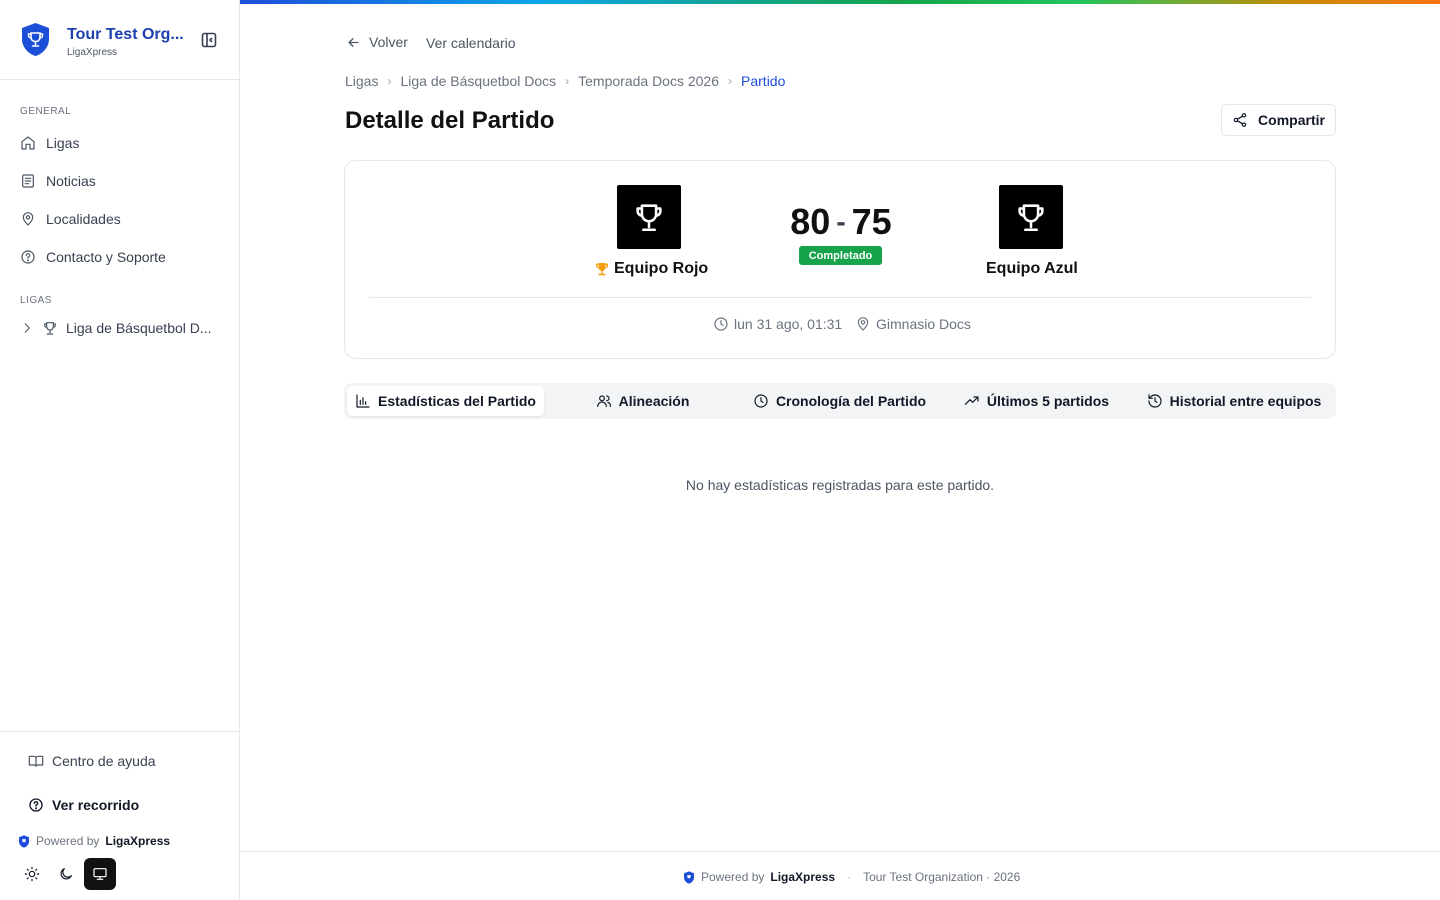 This screenshot has height=900, width=1440. Describe the element at coordinates (361, 81) in the screenshot. I see `breadcrumb-ligas: Ligas` at that location.